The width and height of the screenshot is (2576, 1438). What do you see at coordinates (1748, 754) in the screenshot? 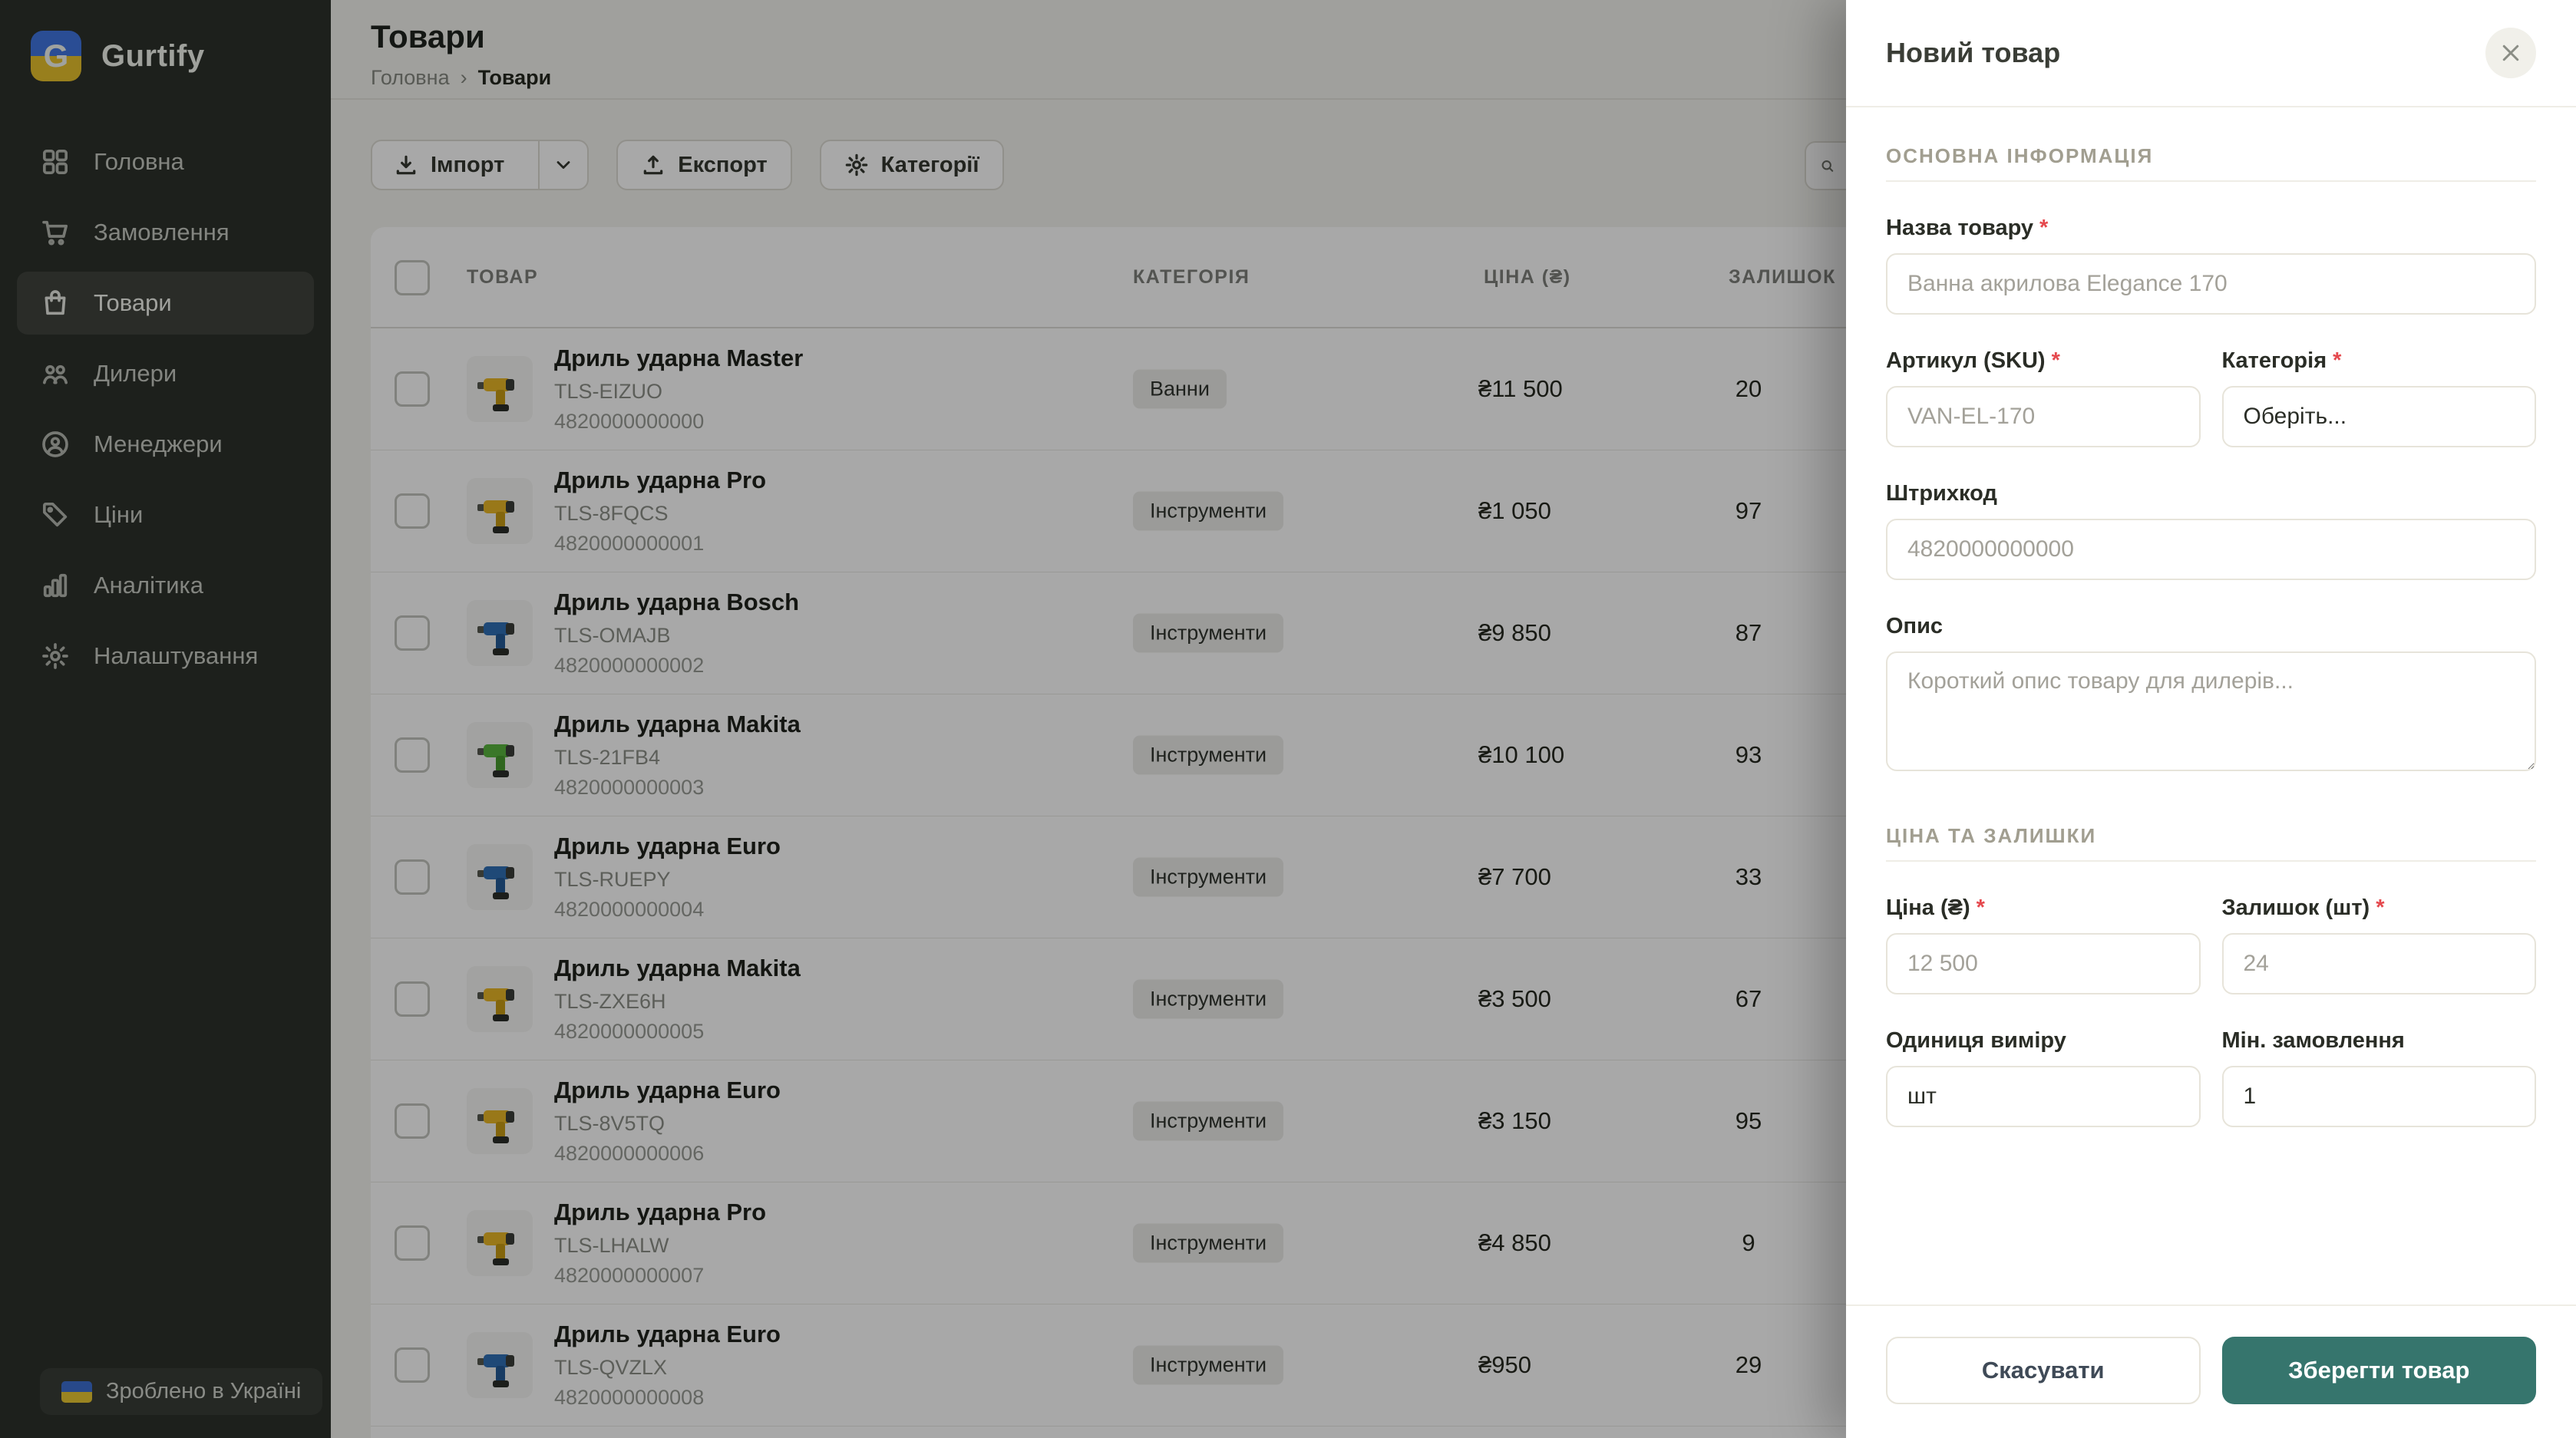
I see `product-stock: 93` at bounding box center [1748, 754].